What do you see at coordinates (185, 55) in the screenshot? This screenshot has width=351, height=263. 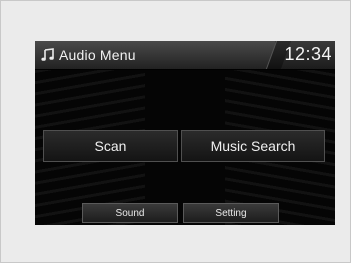 I see `header-bar: Audio Menu 12:34` at bounding box center [185, 55].